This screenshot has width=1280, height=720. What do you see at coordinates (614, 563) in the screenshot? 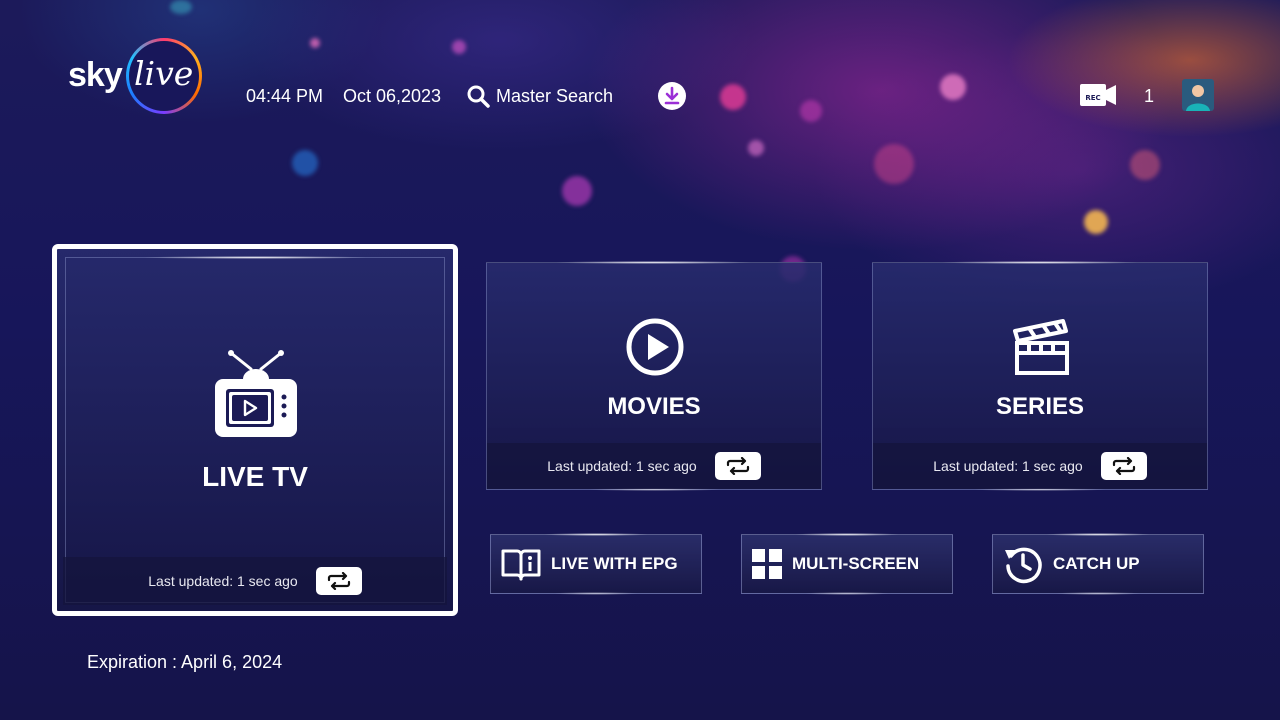
I see `live-with-epg-label: LIVE WITH EPG` at bounding box center [614, 563].